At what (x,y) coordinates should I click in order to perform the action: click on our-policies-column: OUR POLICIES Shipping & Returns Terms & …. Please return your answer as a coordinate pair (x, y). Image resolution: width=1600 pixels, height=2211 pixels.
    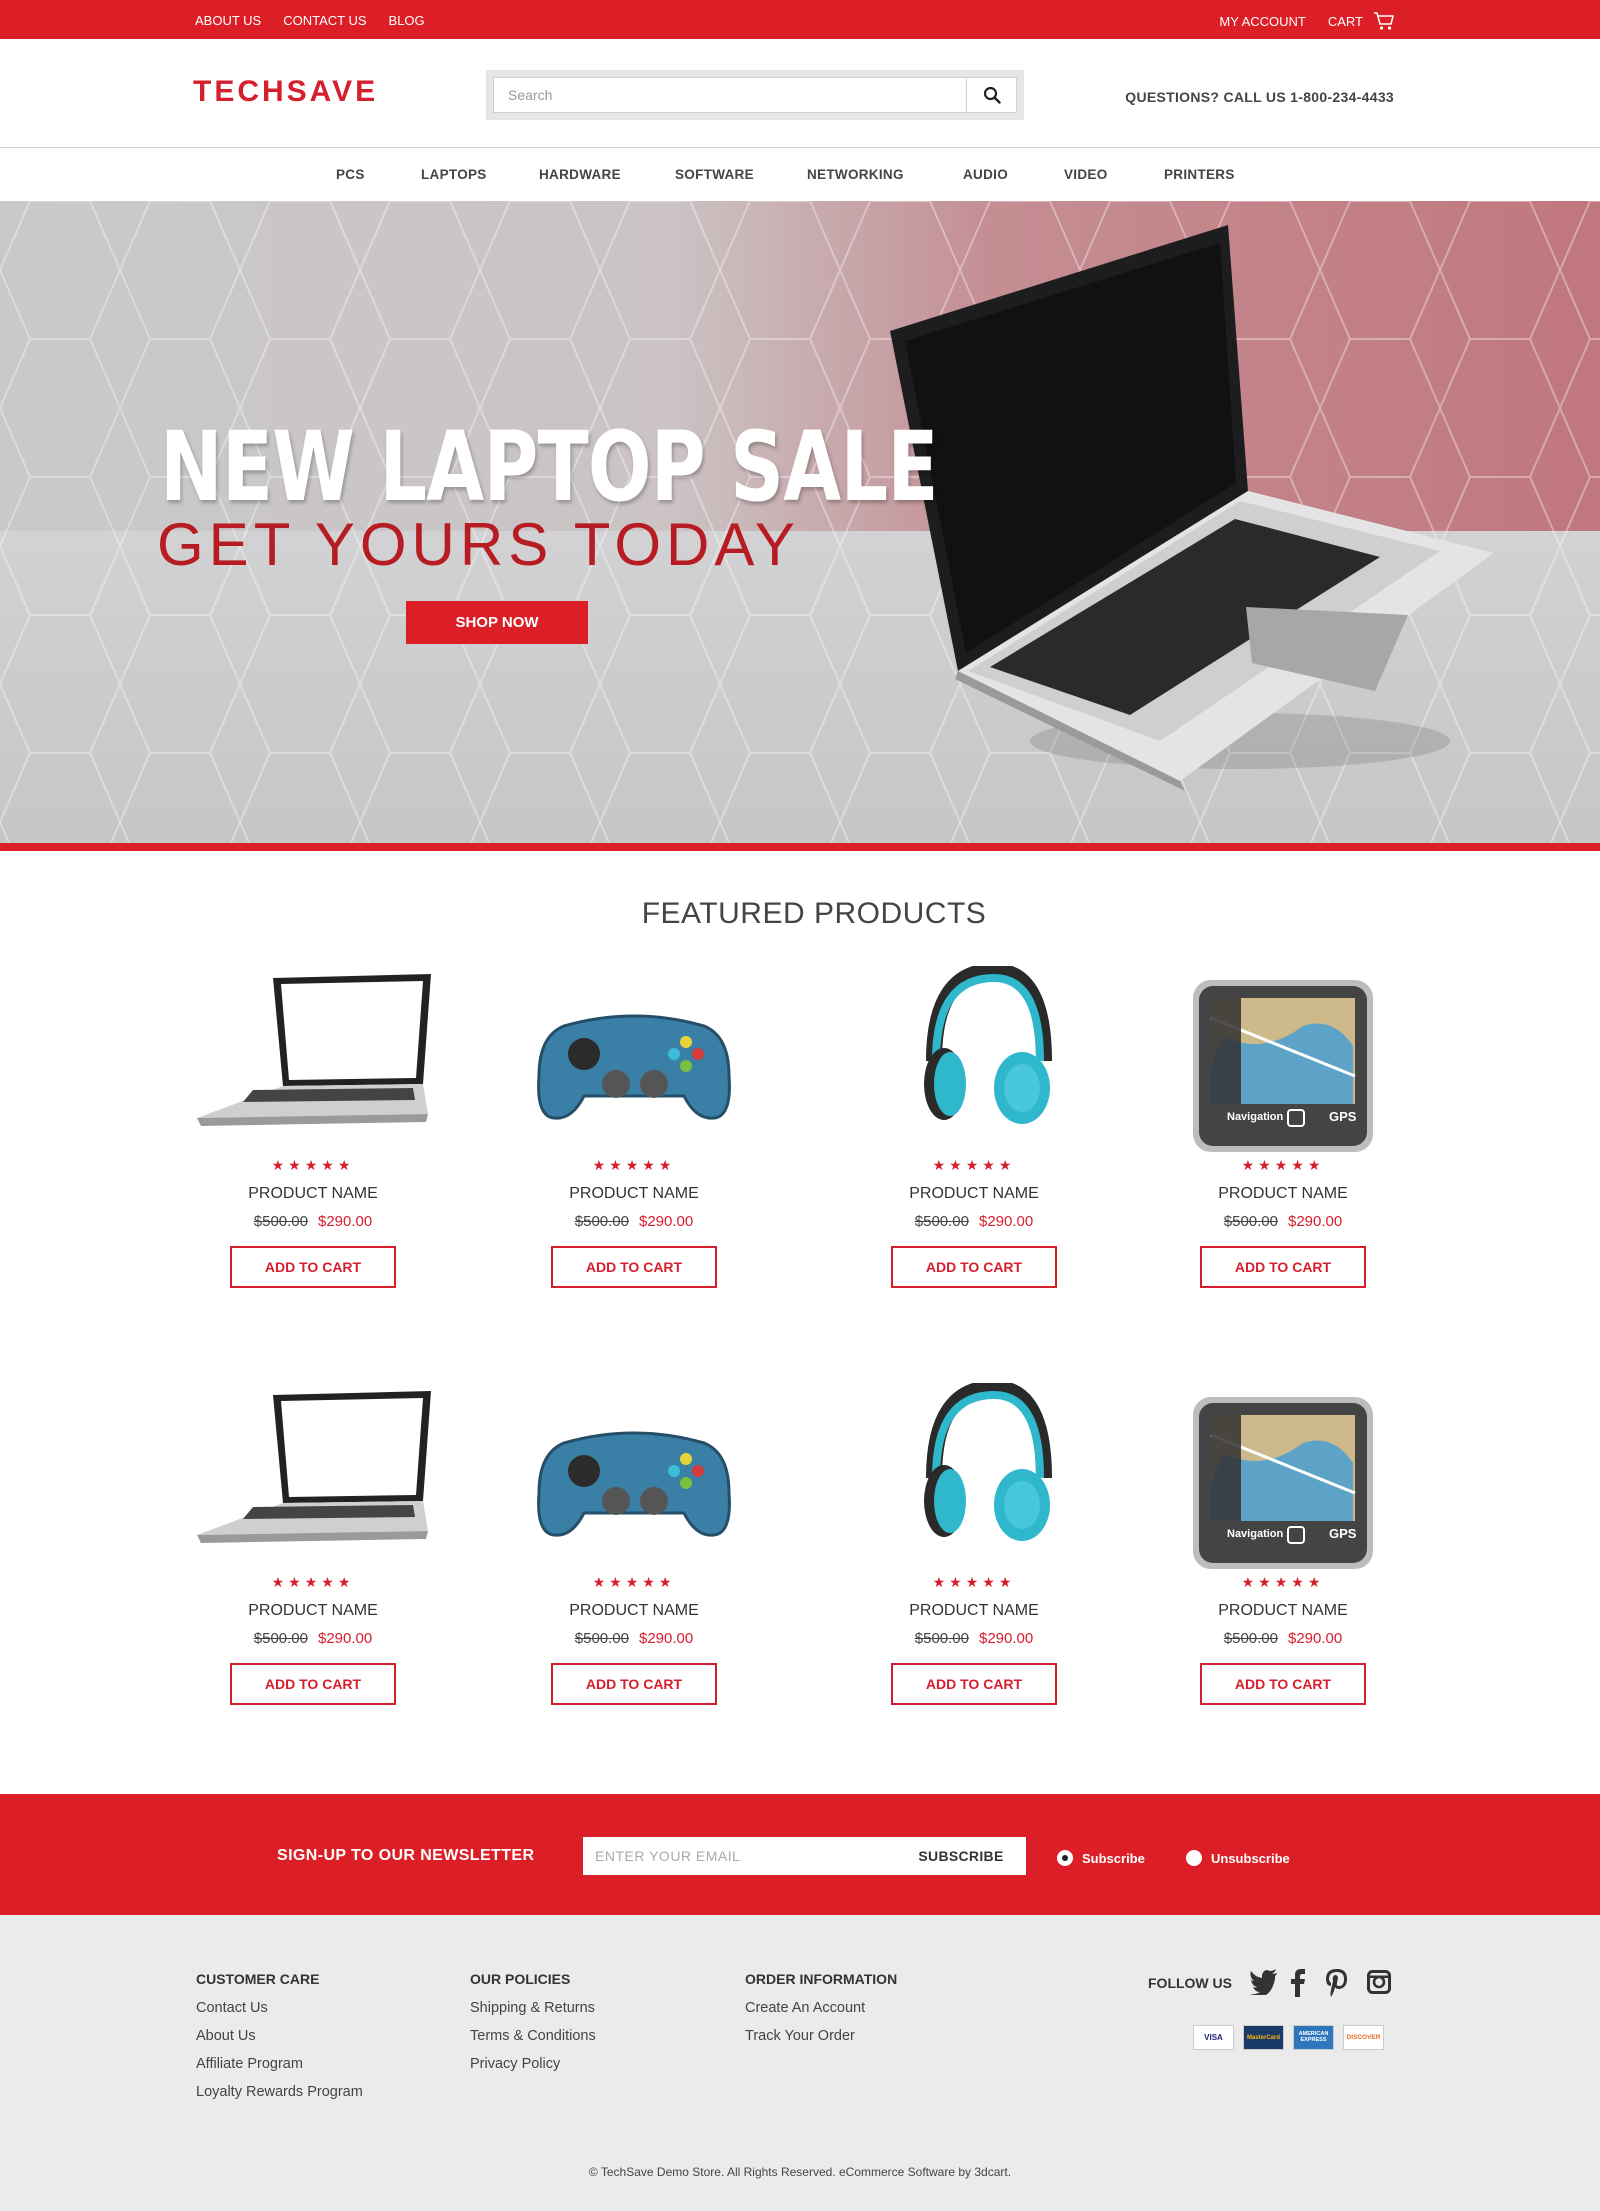
    Looking at the image, I should click on (533, 2027).